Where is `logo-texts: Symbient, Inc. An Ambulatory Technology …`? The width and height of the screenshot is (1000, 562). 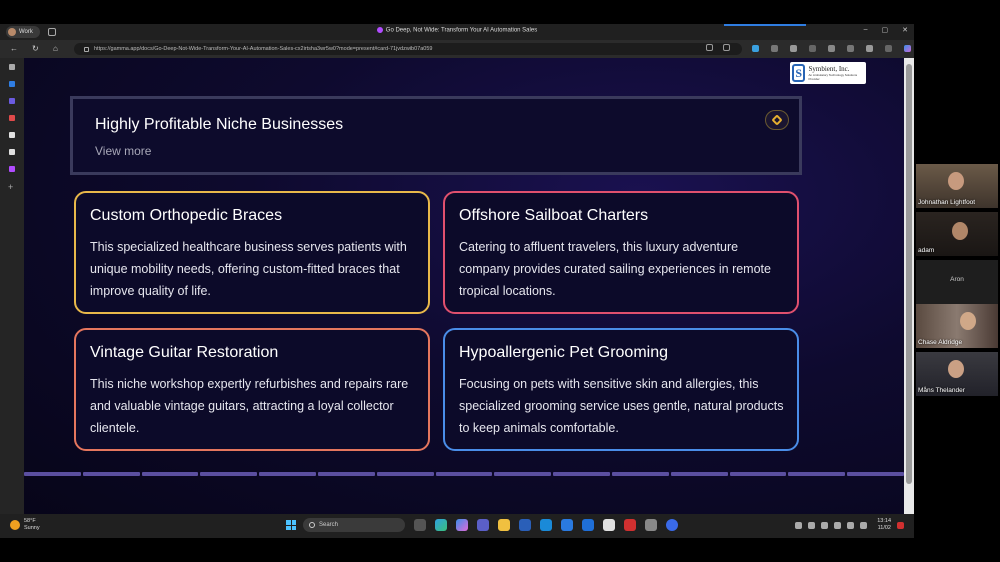 logo-texts: Symbient, Inc. An Ambulatory Technology … is located at coordinates (837, 73).